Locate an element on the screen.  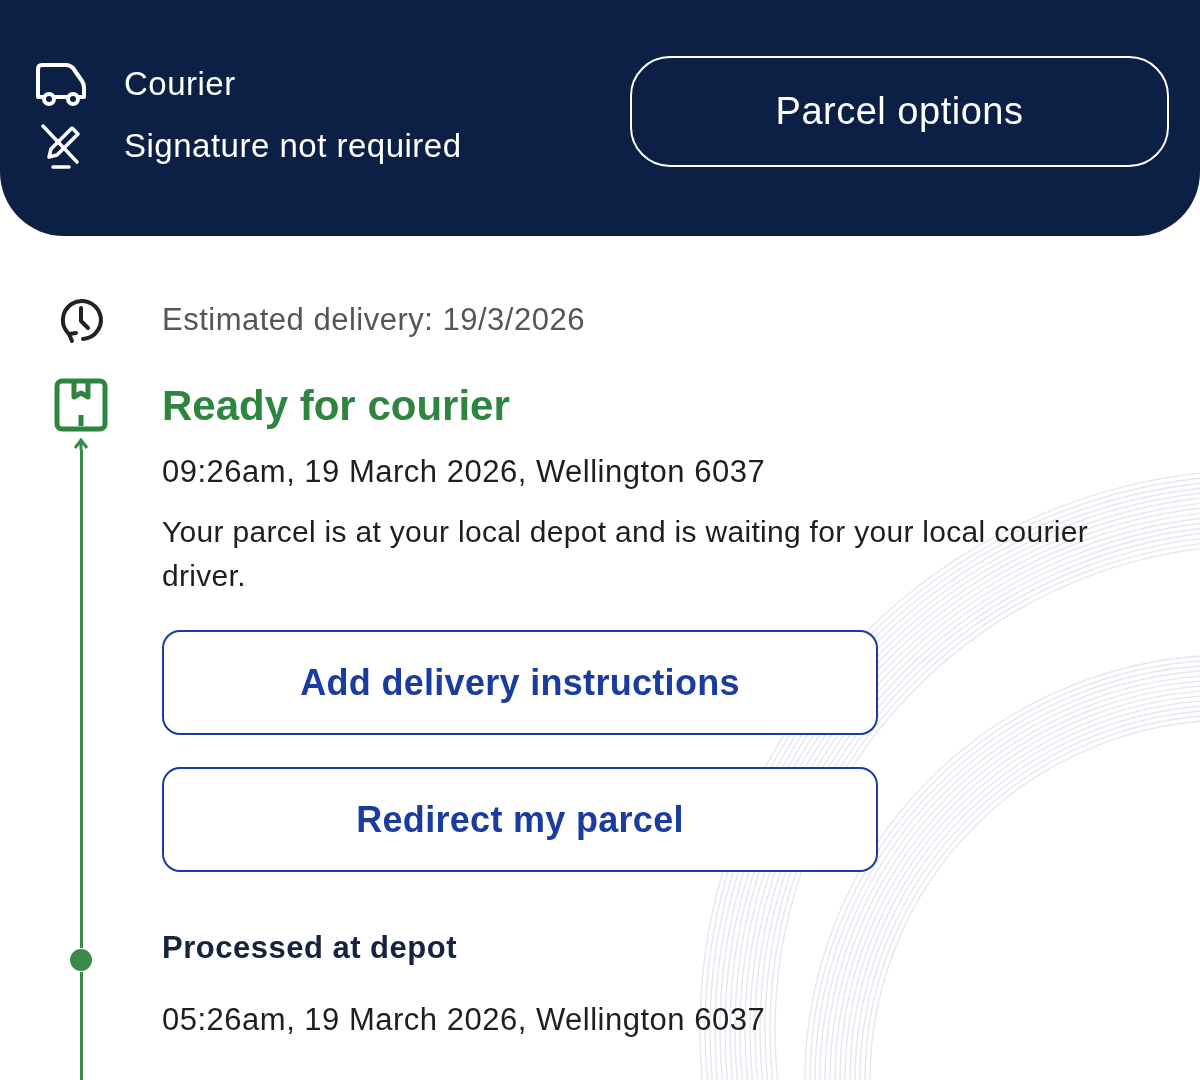
estimated-delivery: Estimated delivery: 19/3/2026 is located at coordinates (373, 320).